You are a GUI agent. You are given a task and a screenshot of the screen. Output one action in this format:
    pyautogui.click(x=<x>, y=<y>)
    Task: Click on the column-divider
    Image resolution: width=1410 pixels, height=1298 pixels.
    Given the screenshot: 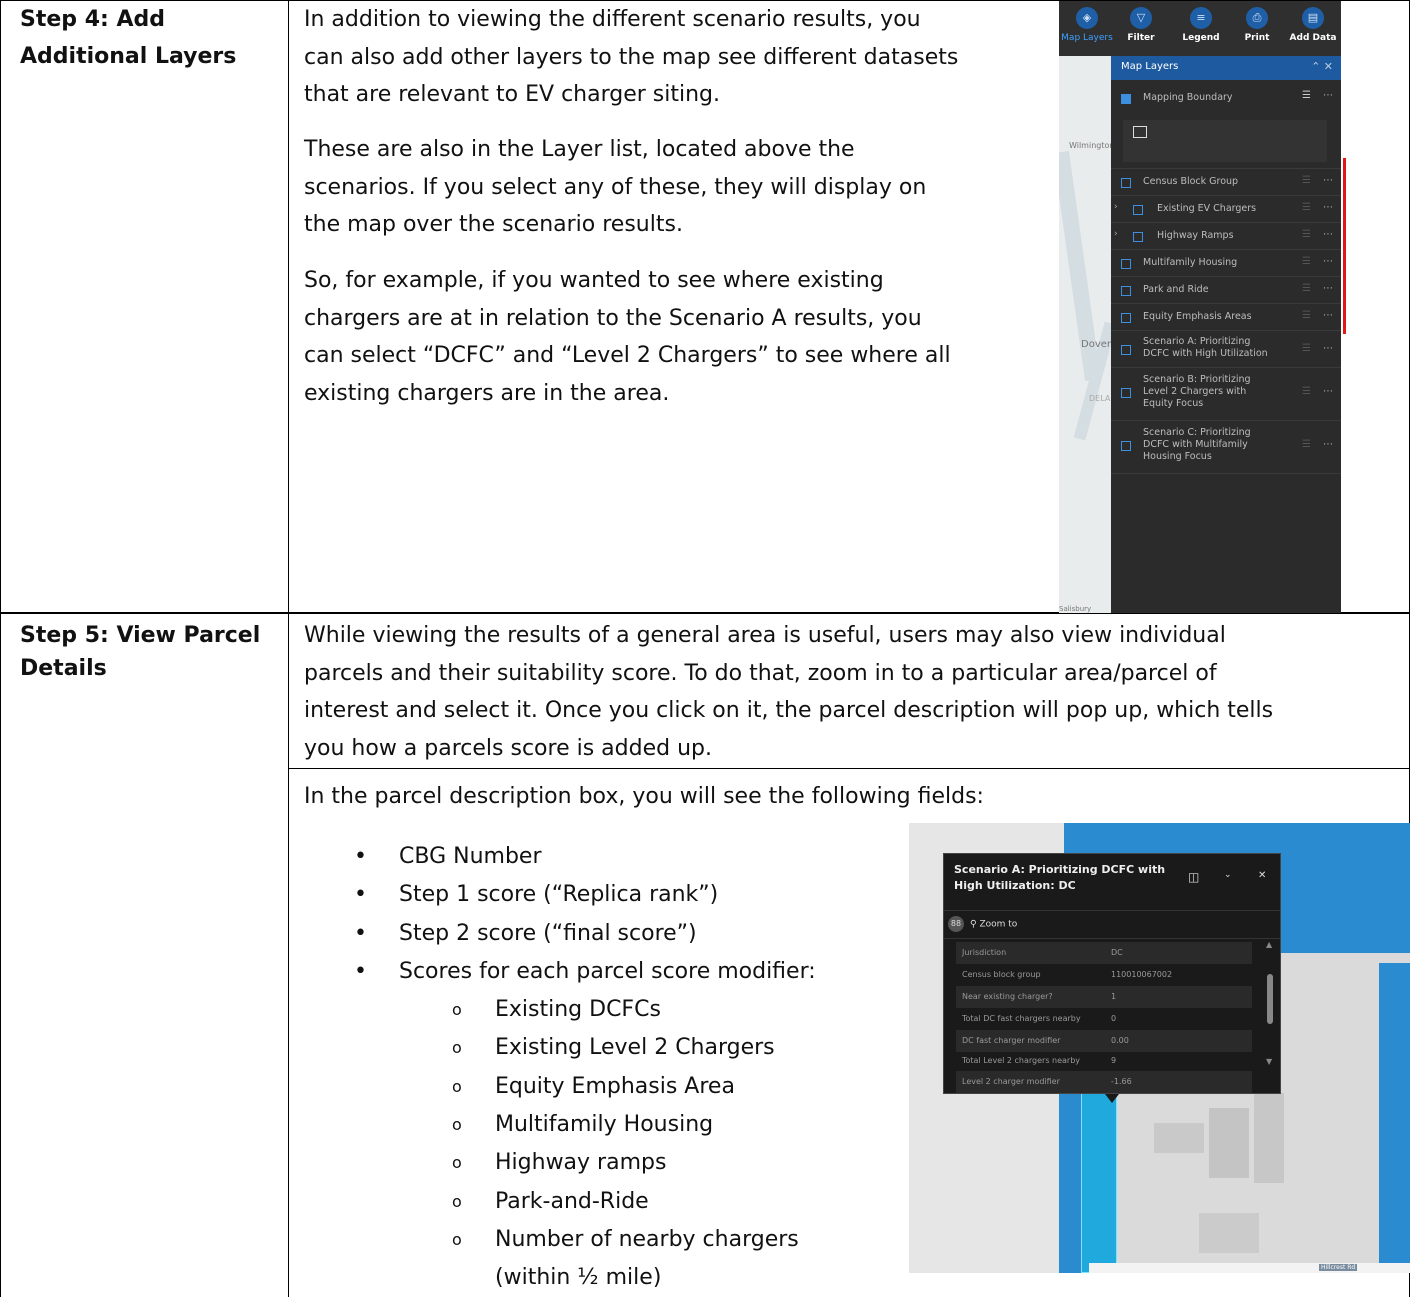 What is the action you would take?
    pyautogui.click(x=288, y=648)
    